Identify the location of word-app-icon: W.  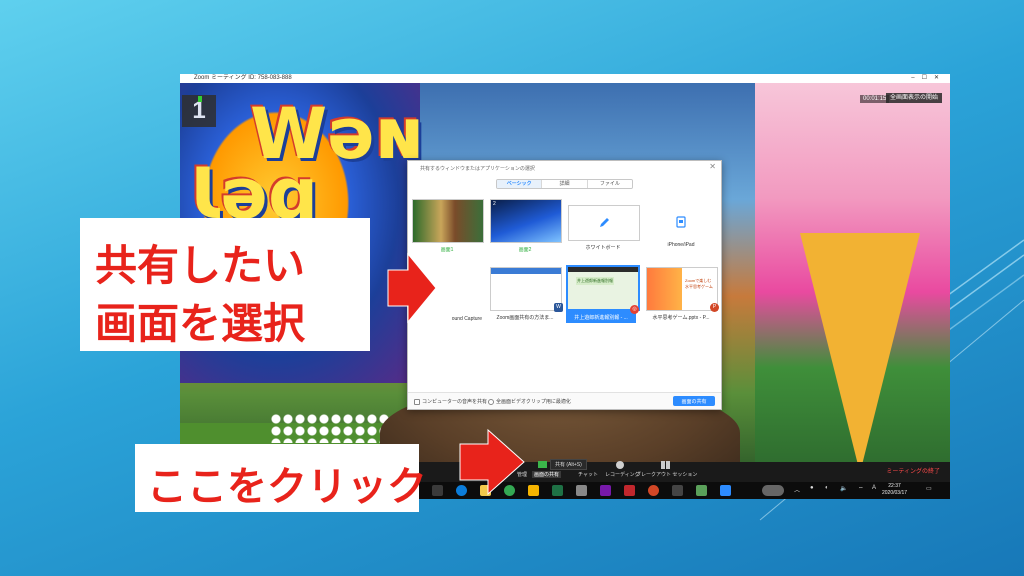
(558, 307).